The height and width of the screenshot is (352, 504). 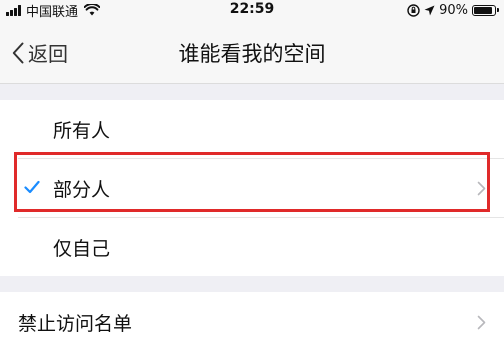 I want to click on battery-percent: 90%, so click(x=453, y=10).